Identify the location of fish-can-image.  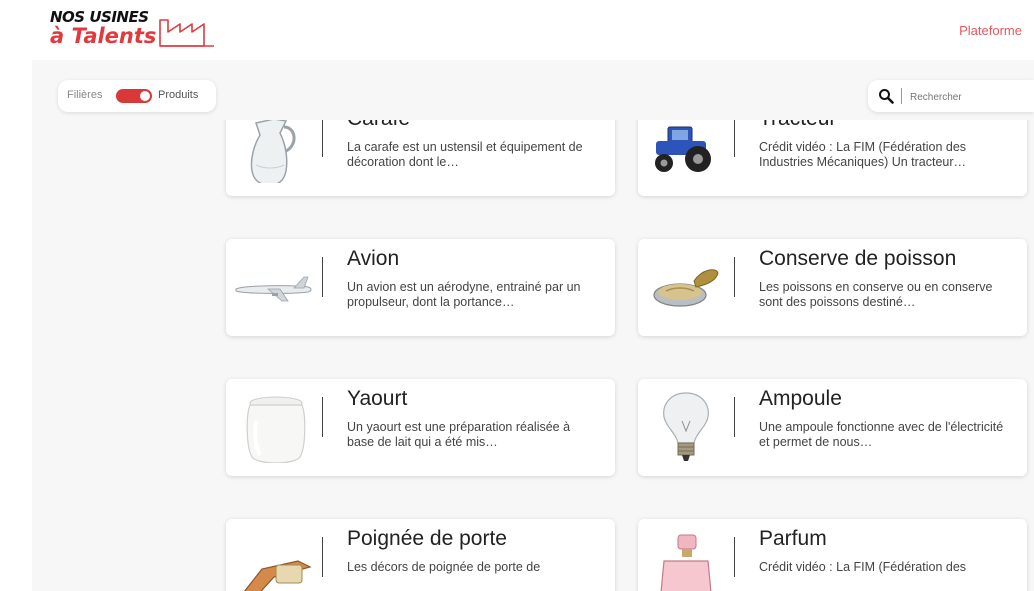
(686, 288).